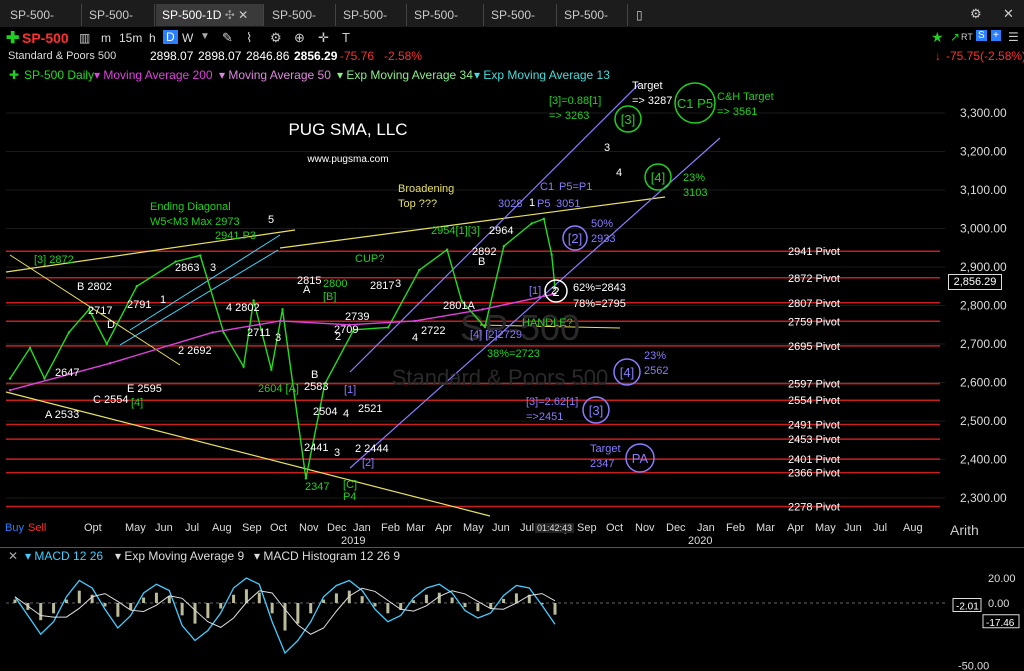 The image size is (1024, 671). I want to click on high-value: 2898.07, so click(220, 56).